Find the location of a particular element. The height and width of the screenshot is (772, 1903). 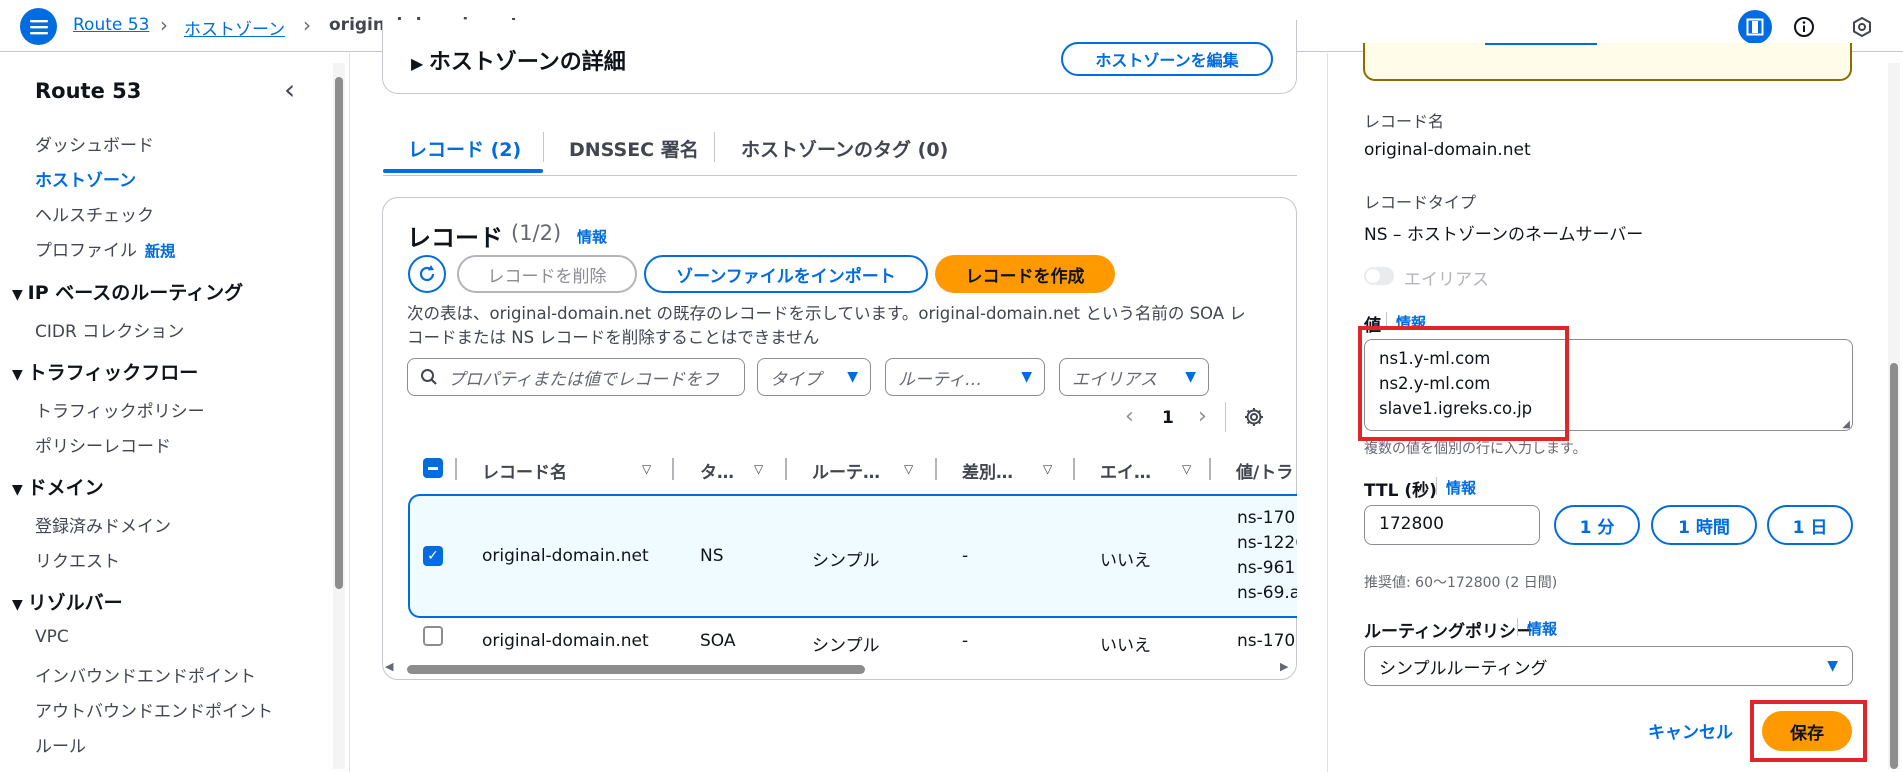

create-record-button: レコードを作成 is located at coordinates (1025, 274).